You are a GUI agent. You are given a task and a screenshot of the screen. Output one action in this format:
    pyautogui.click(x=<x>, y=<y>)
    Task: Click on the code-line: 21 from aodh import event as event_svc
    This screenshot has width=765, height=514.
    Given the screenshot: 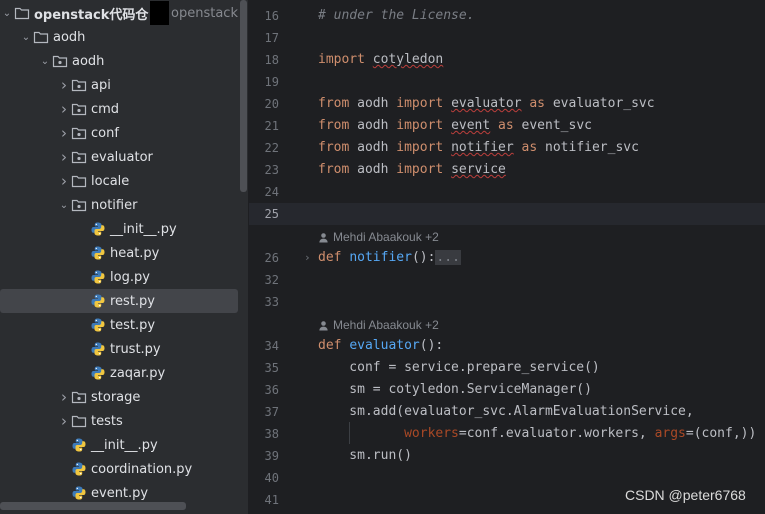 What is the action you would take?
    pyautogui.click(x=507, y=126)
    